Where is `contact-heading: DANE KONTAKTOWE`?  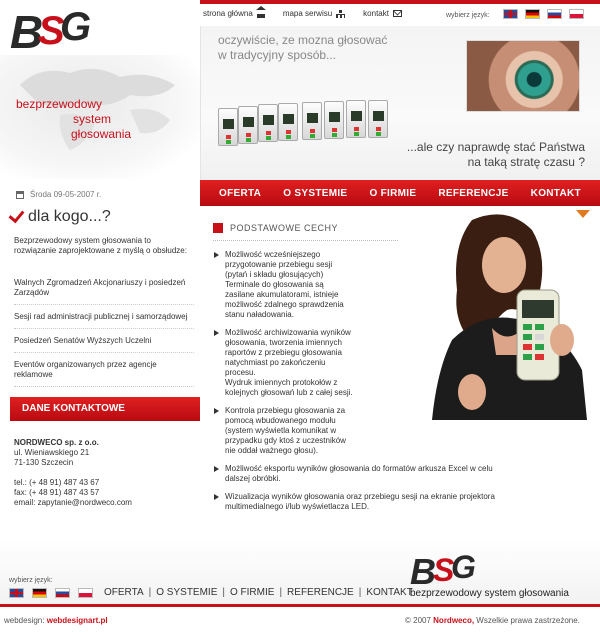 contact-heading: DANE KONTAKTOWE is located at coordinates (73, 408).